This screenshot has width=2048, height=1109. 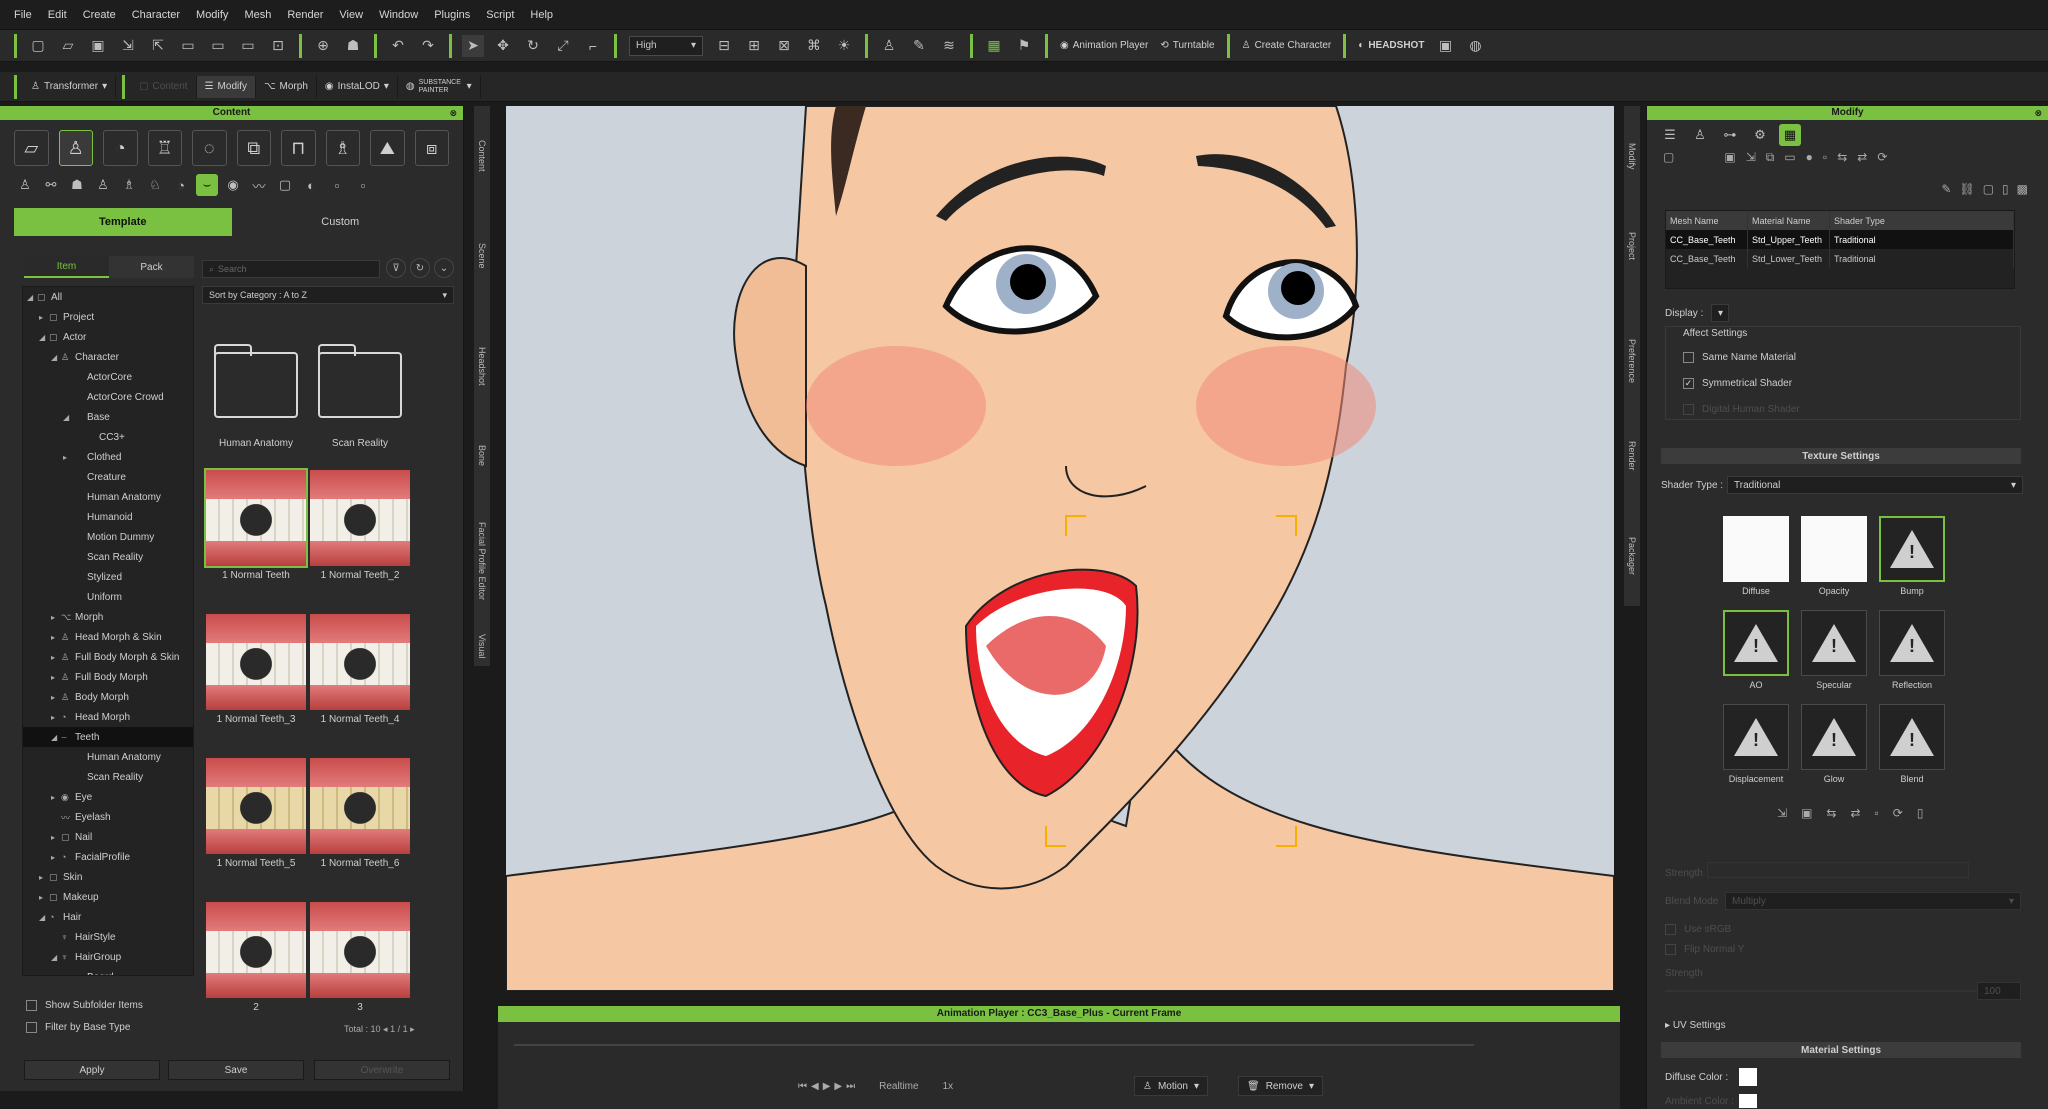 What do you see at coordinates (533, 46) in the screenshot?
I see `rotate-icon: ↻` at bounding box center [533, 46].